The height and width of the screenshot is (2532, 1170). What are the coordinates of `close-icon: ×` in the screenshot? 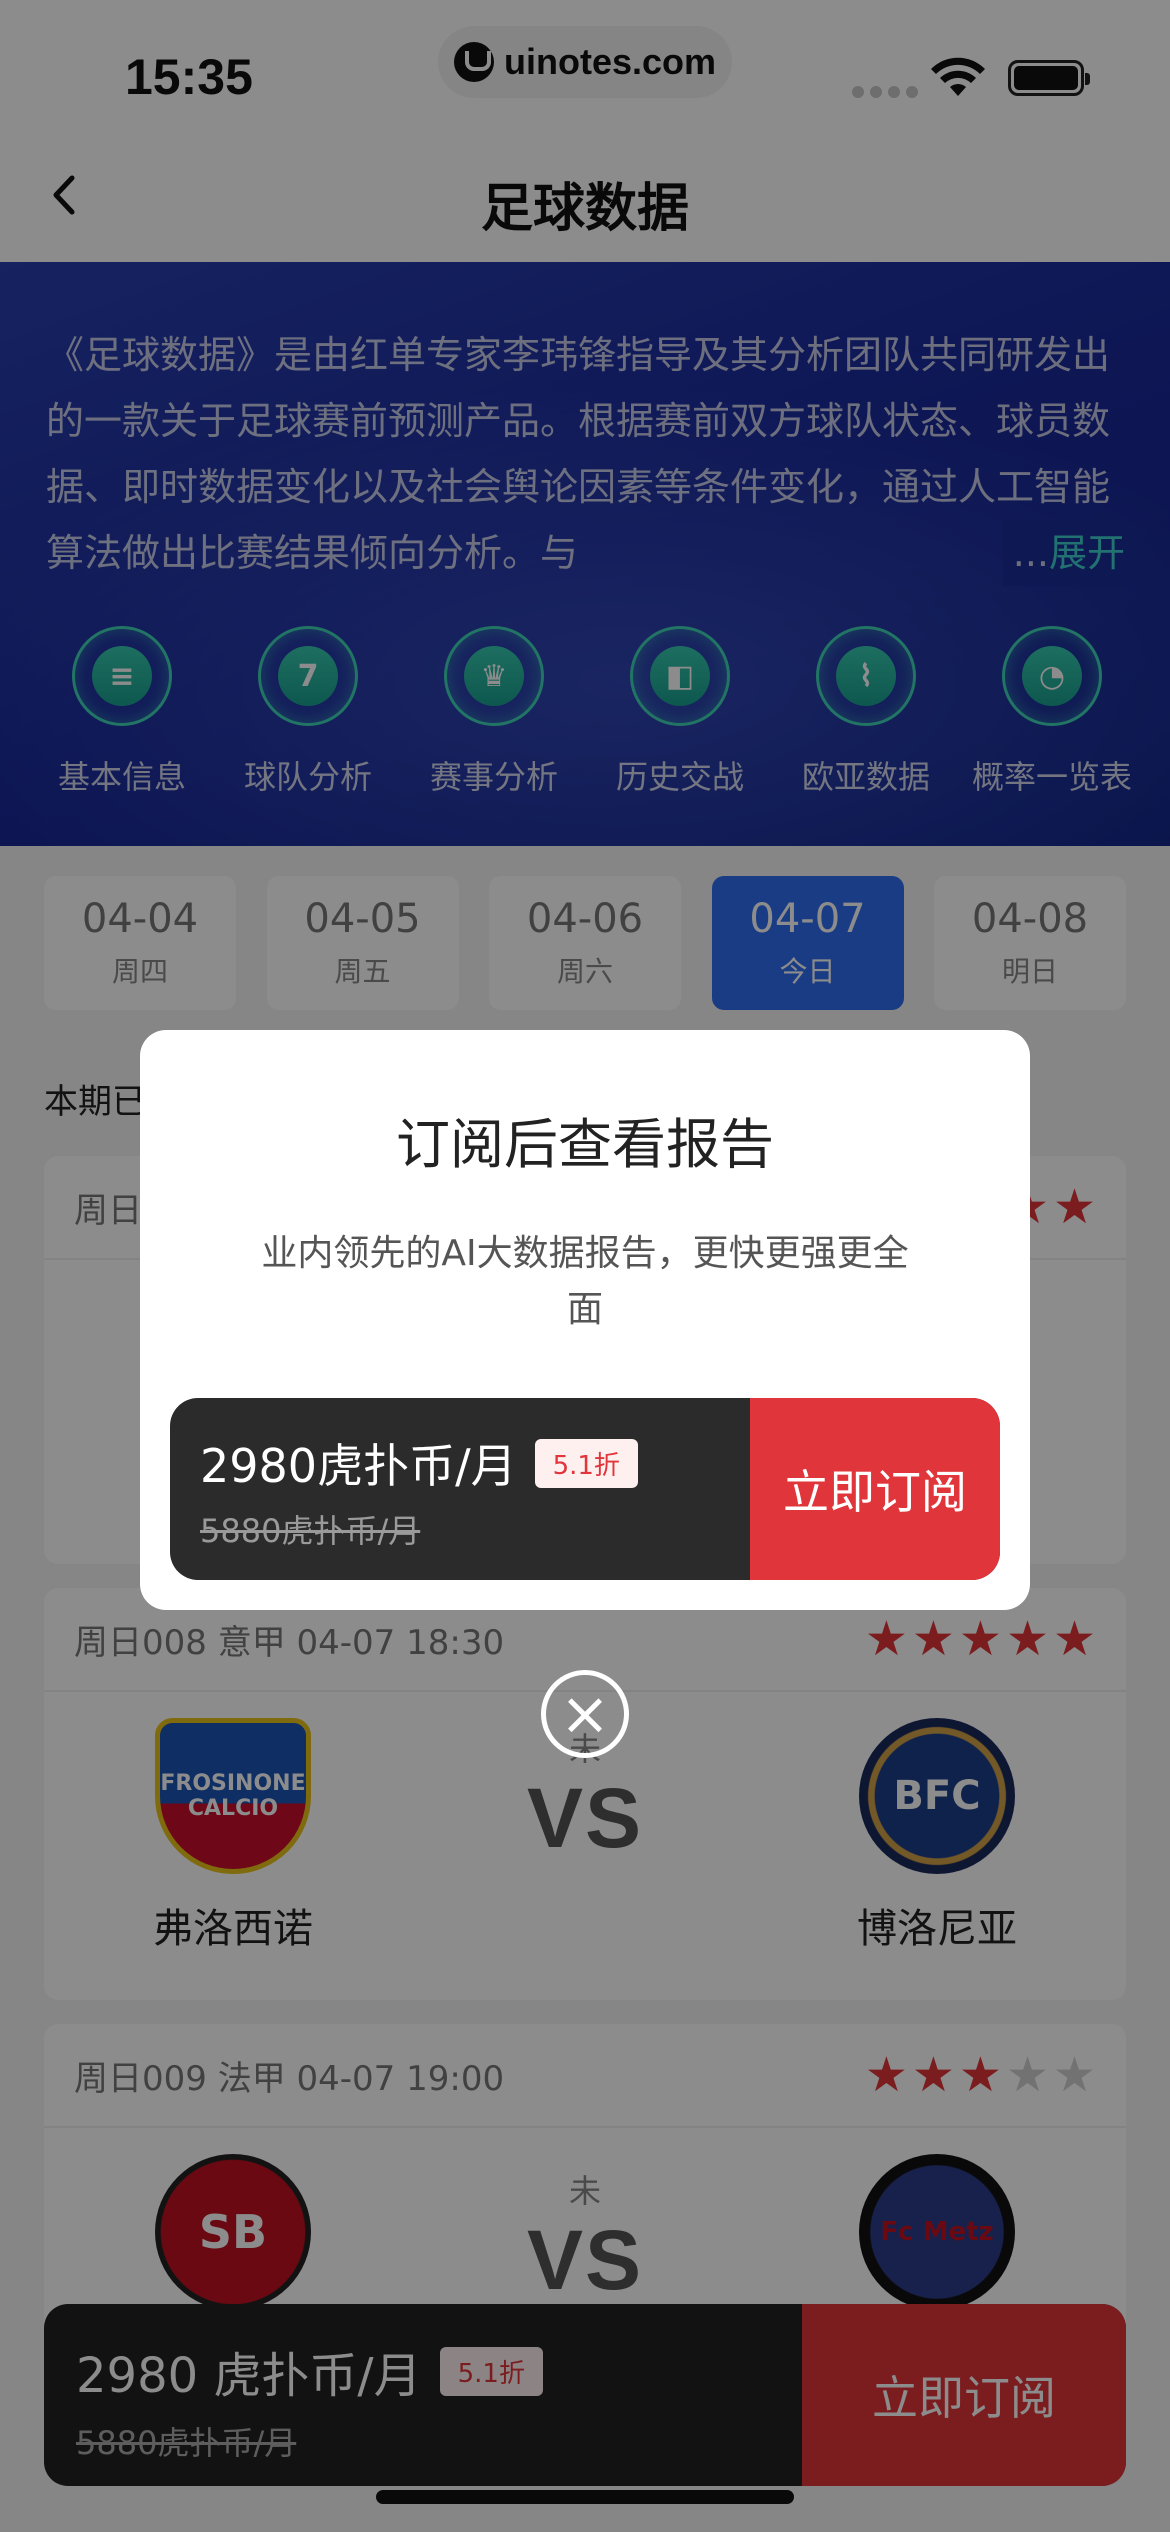 It's located at (585, 1714).